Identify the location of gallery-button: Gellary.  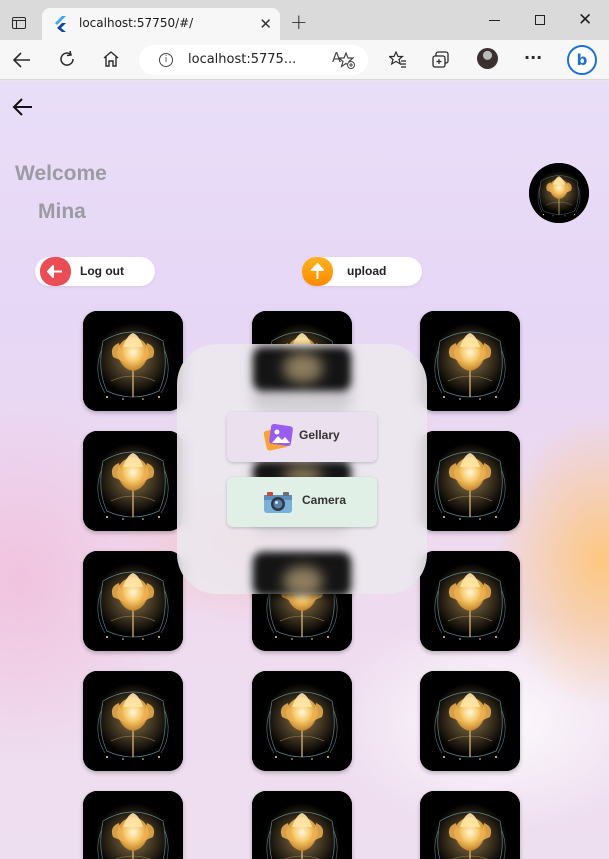
(302, 437).